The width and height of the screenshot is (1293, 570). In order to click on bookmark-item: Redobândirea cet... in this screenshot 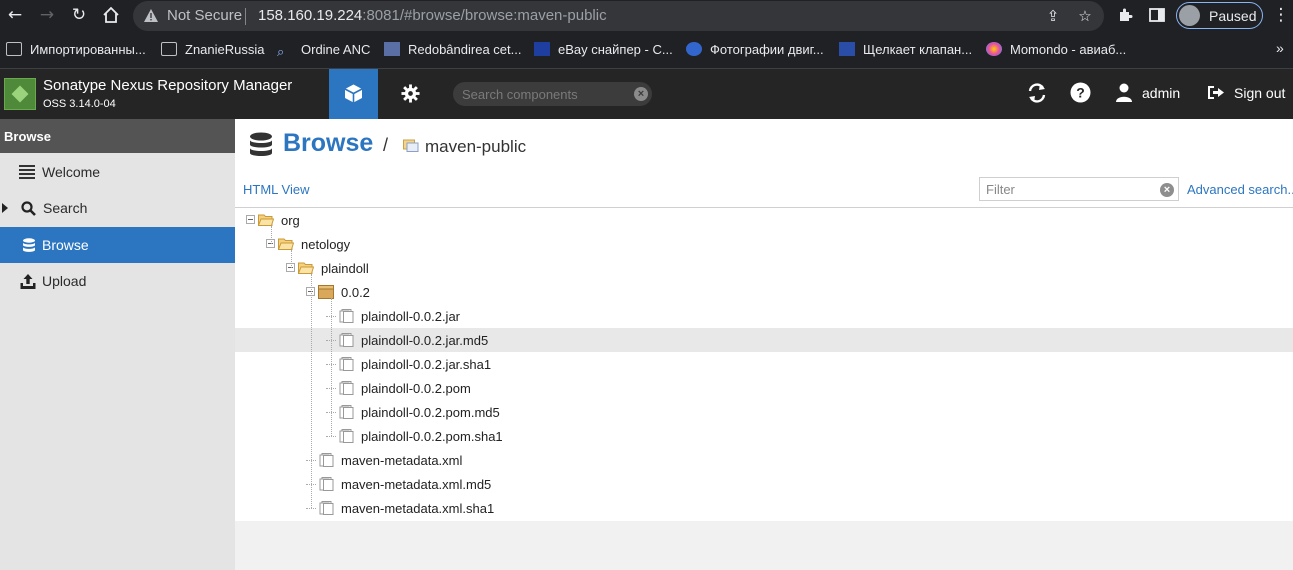, I will do `click(452, 51)`.